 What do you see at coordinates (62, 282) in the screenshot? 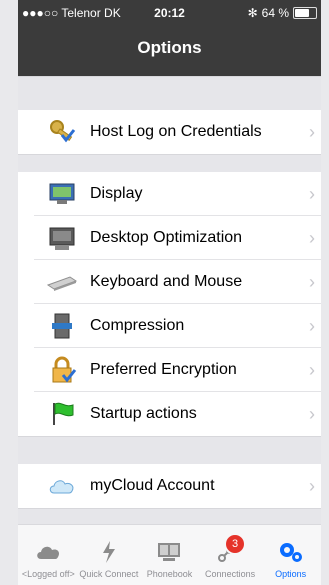
I see `keyboard-icon` at bounding box center [62, 282].